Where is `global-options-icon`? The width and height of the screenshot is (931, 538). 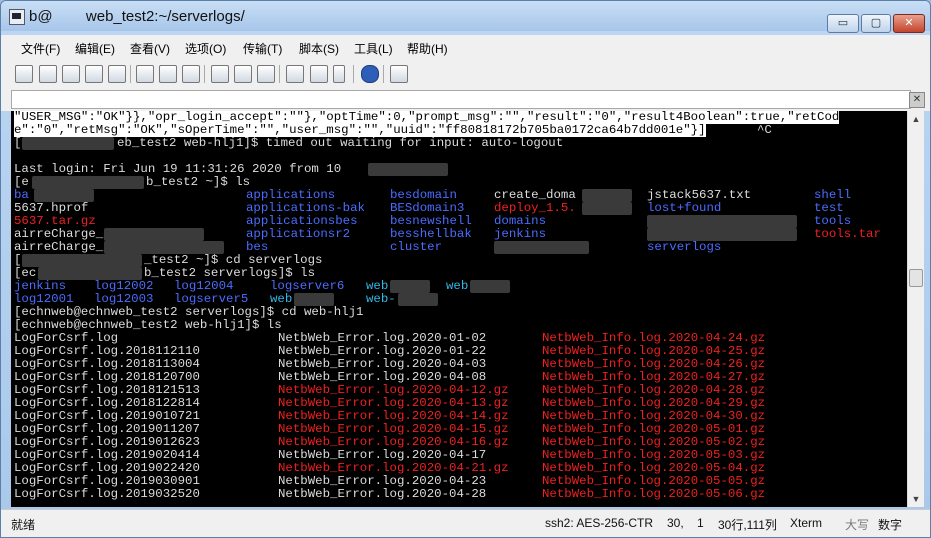 global-options-icon is located at coordinates (319, 74).